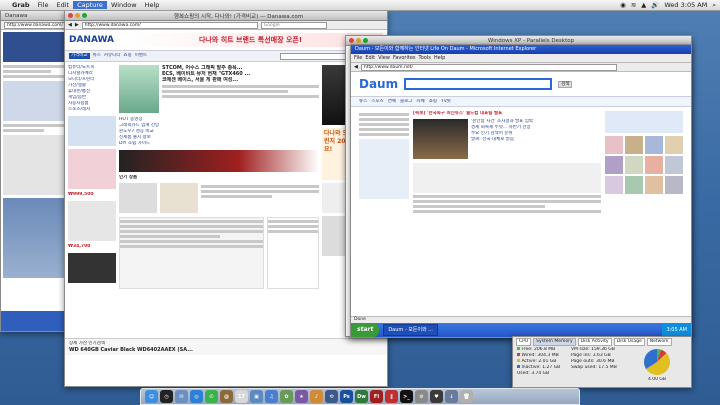  What do you see at coordinates (139, 89) in the screenshot?
I see `featured-image` at bounding box center [139, 89].